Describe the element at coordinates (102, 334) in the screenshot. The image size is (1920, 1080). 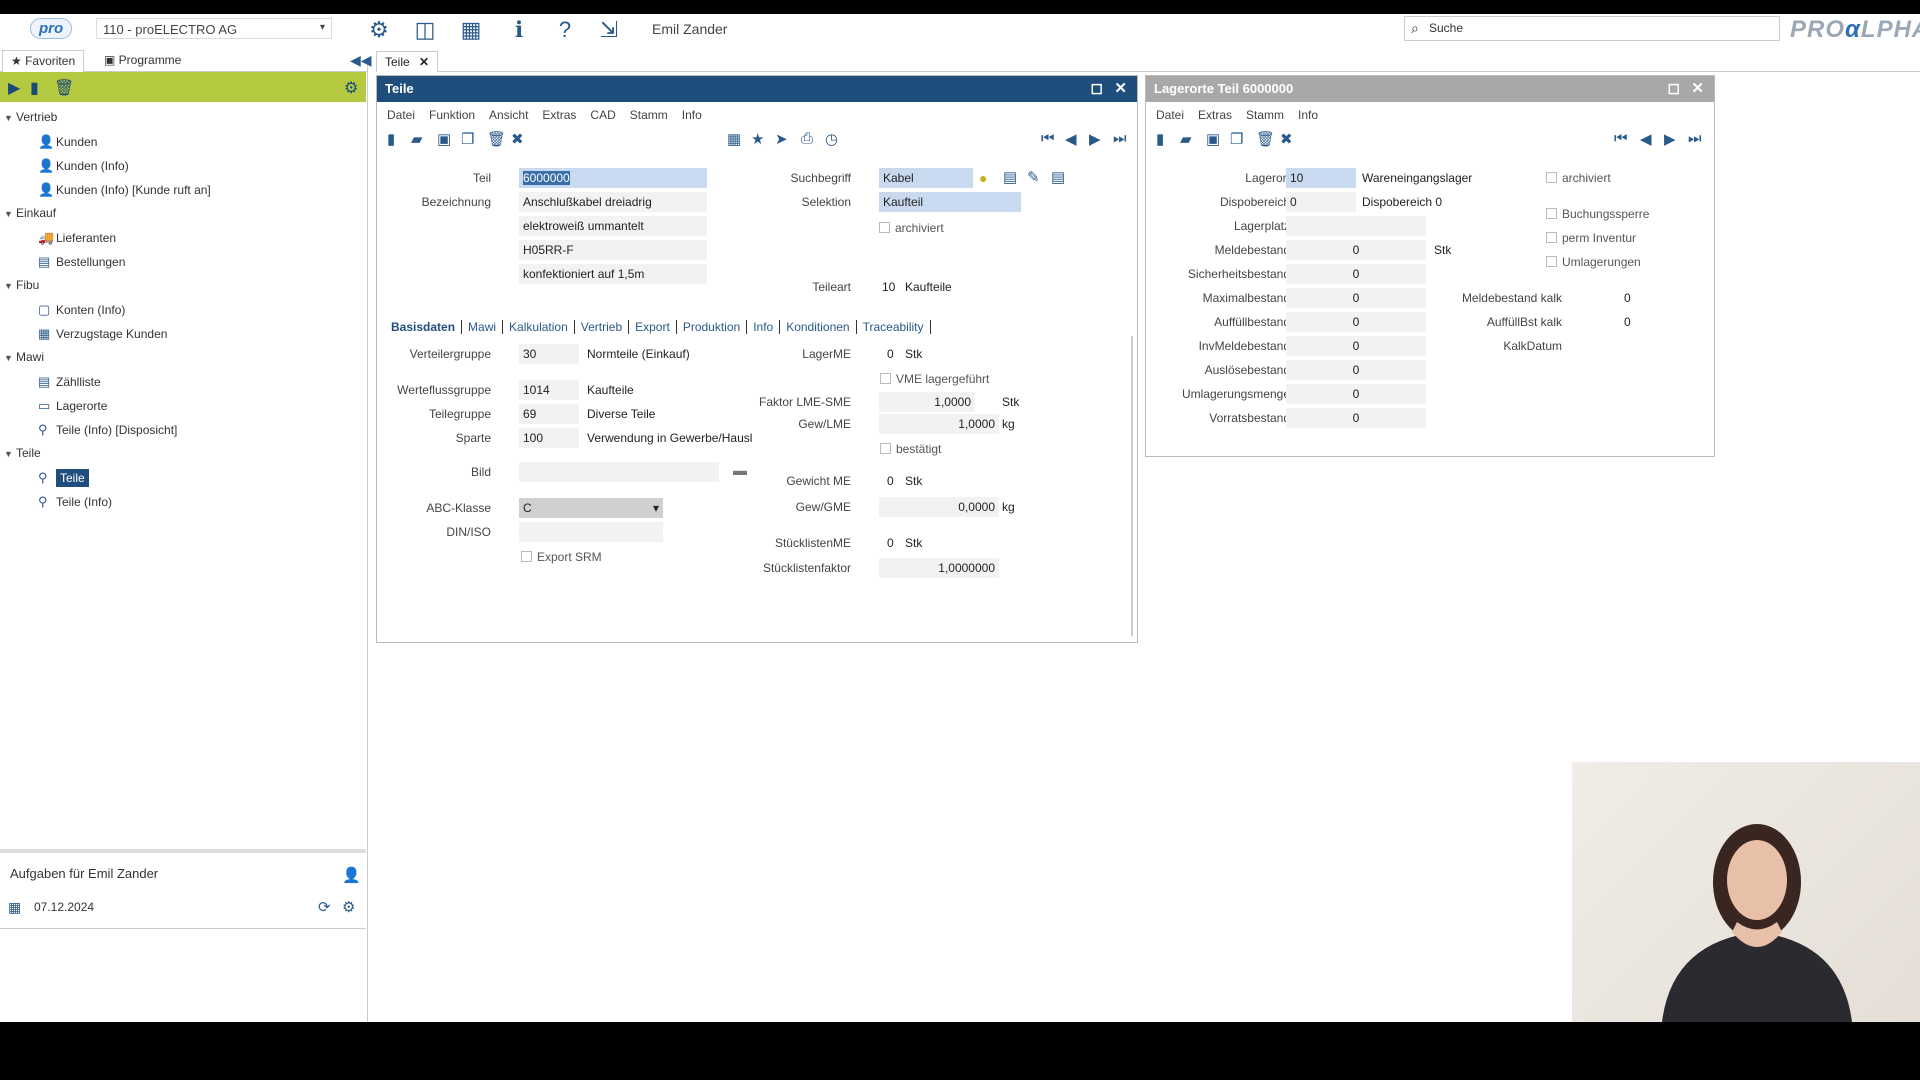
I see `tree-item-verzugstage: ▦ Verzugstage Kunden` at that location.